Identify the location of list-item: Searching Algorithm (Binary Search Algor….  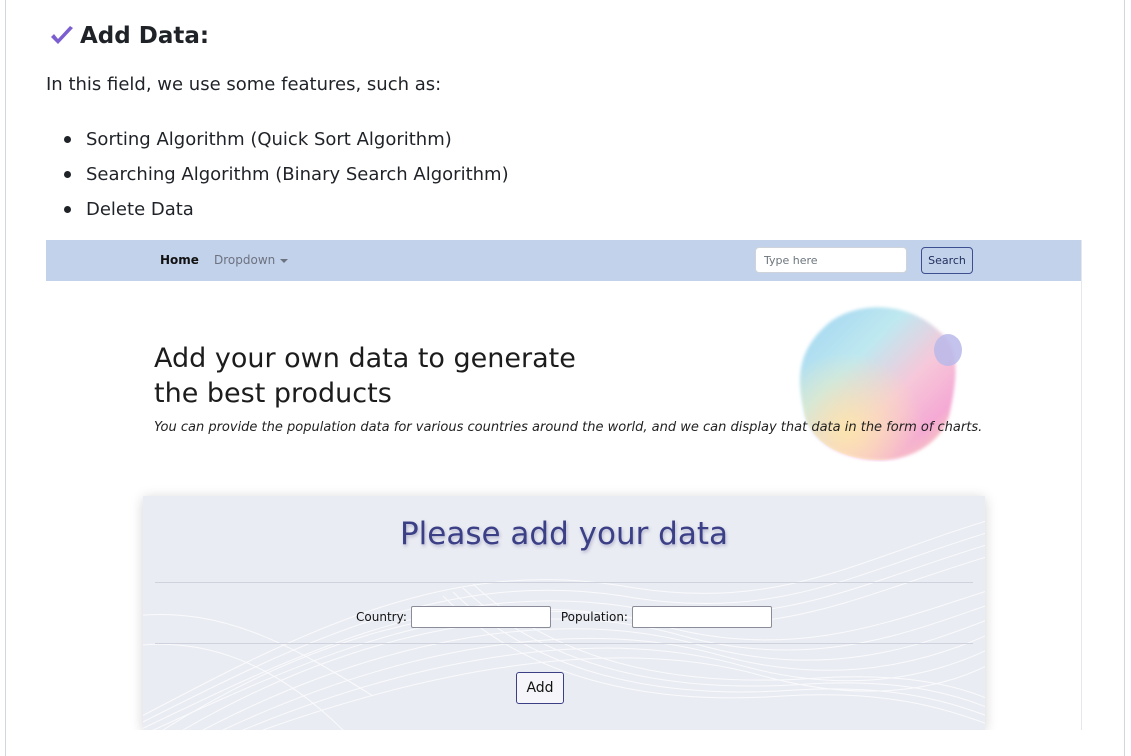
(283, 174).